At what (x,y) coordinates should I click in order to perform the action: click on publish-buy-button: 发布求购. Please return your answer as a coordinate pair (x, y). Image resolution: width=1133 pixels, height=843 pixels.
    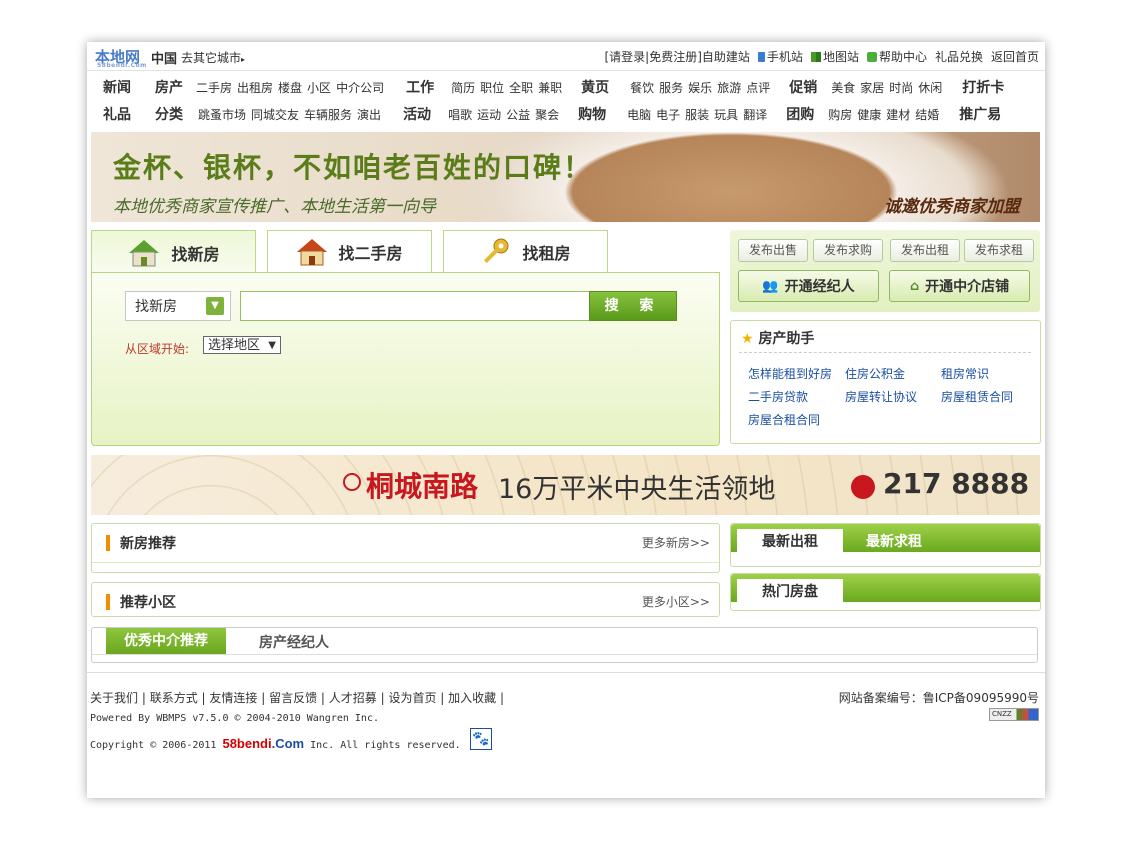
    Looking at the image, I should click on (848, 250).